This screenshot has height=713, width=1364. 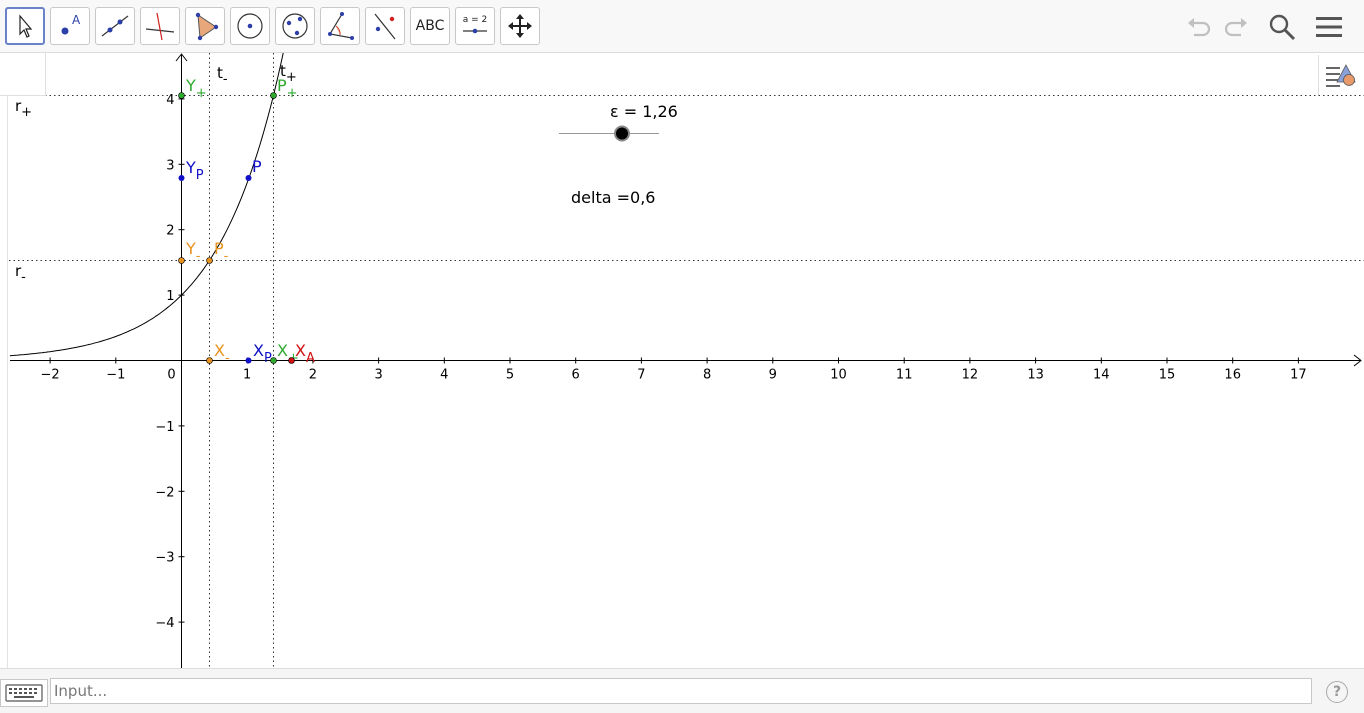 What do you see at coordinates (644, 111) in the screenshot?
I see `slider-epsilon-label: ε = 1,26` at bounding box center [644, 111].